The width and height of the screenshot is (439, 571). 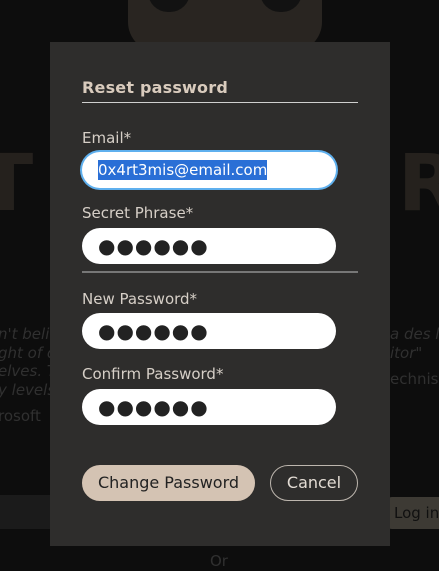 I want to click on change-password-button: Change Password, so click(x=168, y=483).